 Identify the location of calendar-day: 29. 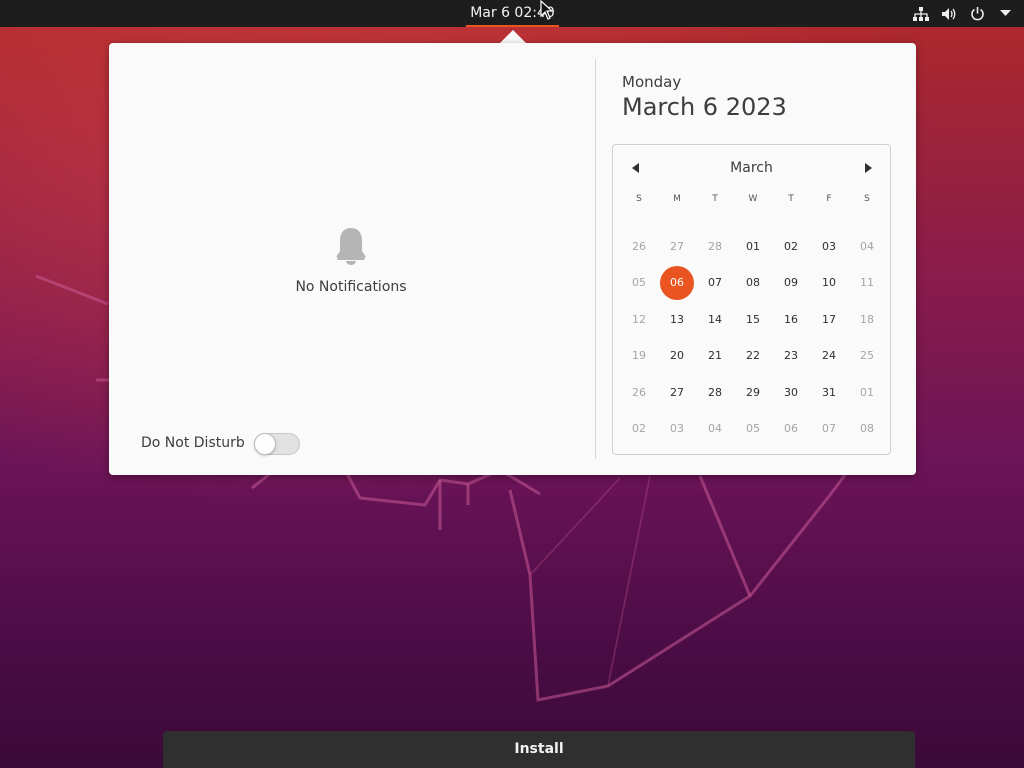
(753, 392).